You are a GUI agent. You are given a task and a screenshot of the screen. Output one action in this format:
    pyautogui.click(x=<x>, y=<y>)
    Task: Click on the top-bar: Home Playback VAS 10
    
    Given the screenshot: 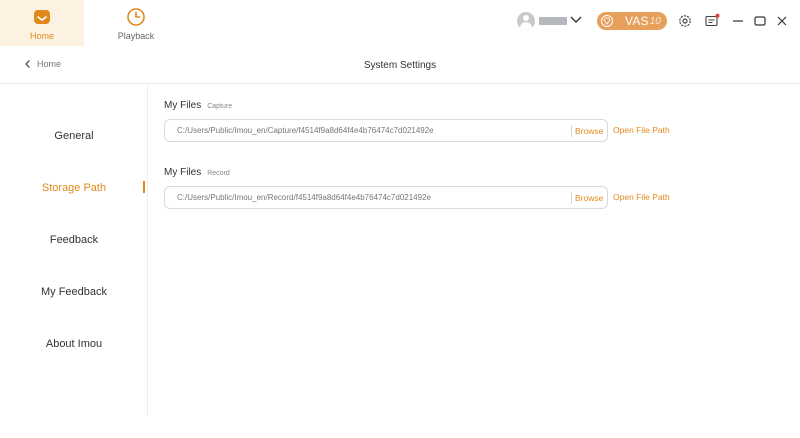 What is the action you would take?
    pyautogui.click(x=400, y=23)
    